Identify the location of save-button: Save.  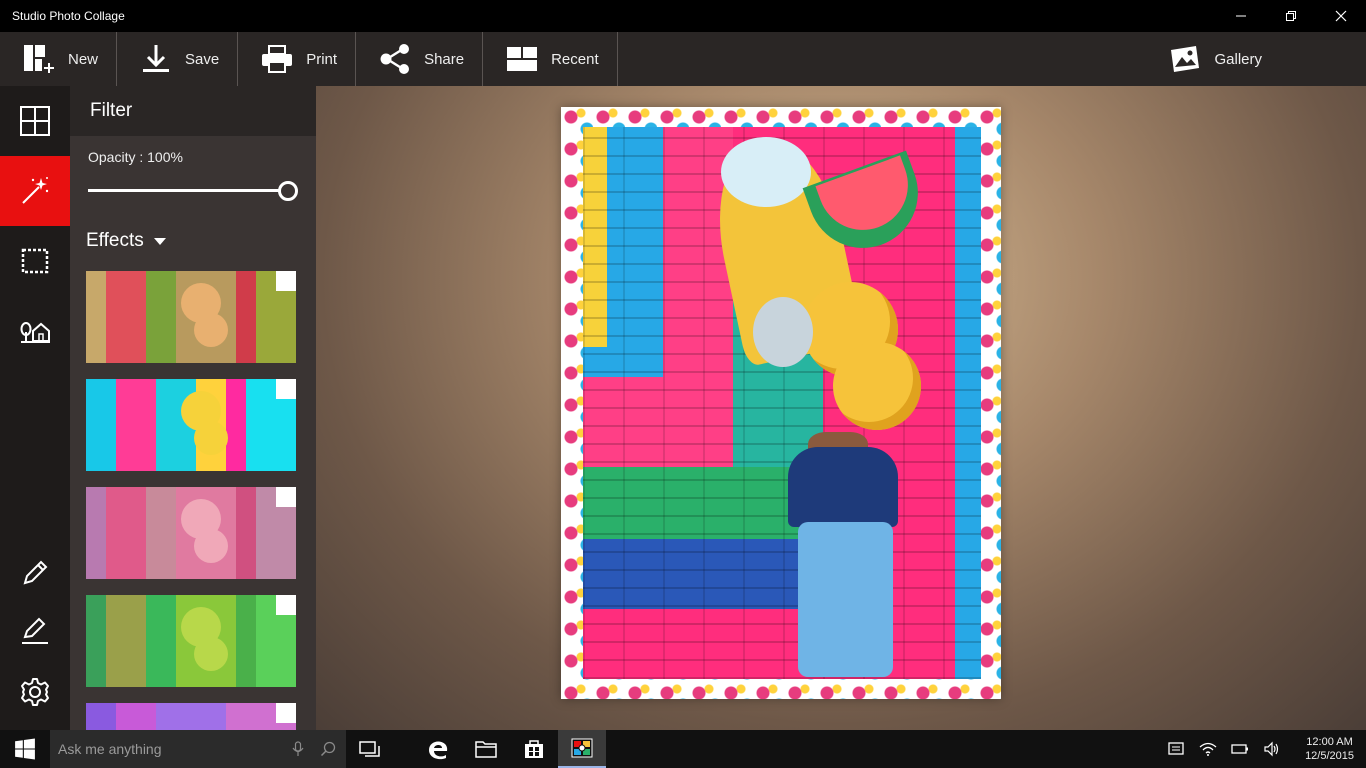
(178, 59).